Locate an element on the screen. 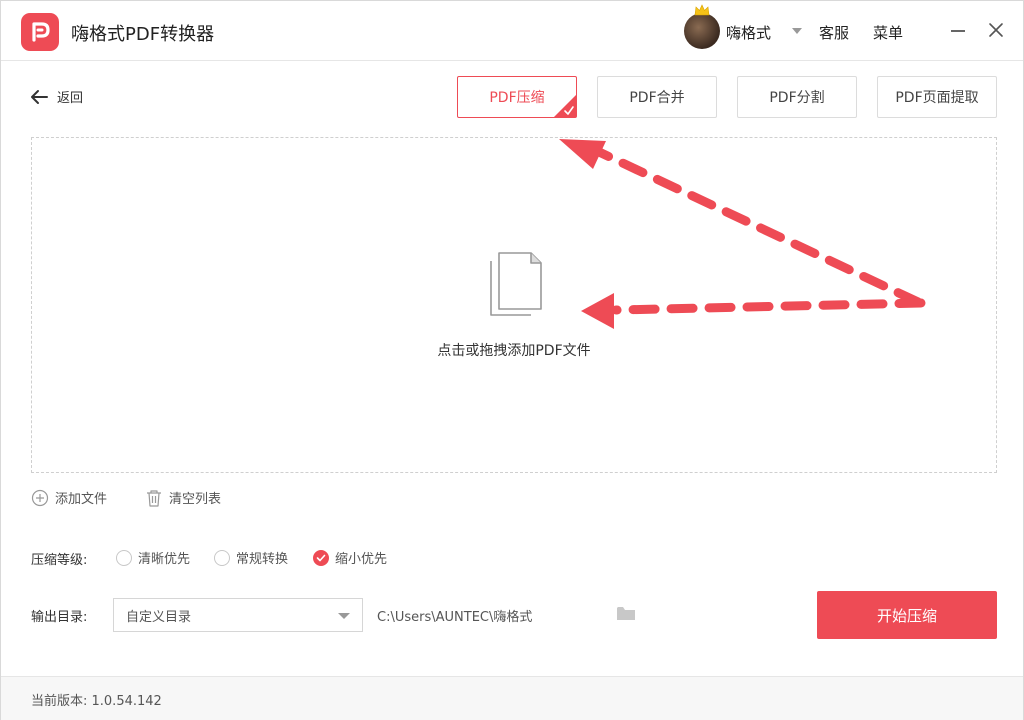 The width and height of the screenshot is (1024, 720). document-icon is located at coordinates (516, 284).